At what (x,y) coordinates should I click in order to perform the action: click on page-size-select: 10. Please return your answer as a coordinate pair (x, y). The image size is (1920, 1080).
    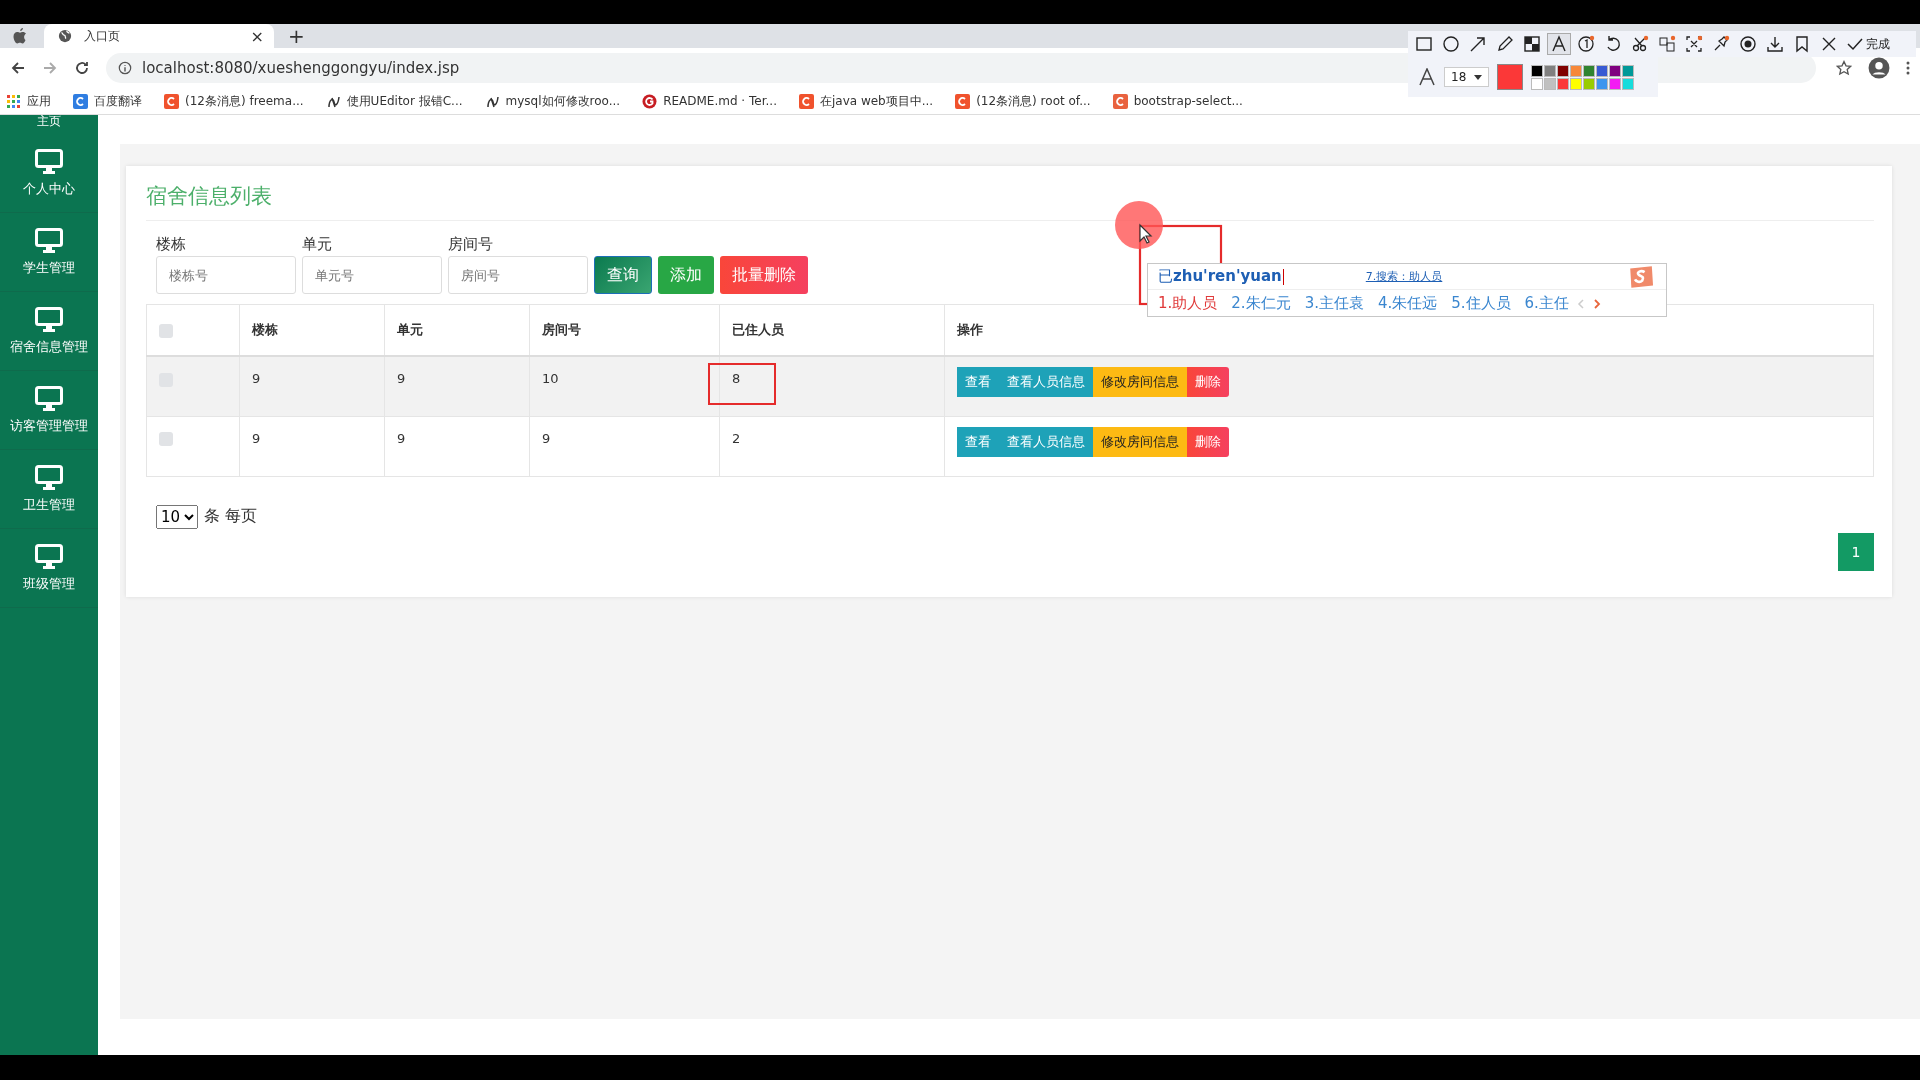
    Looking at the image, I should click on (177, 516).